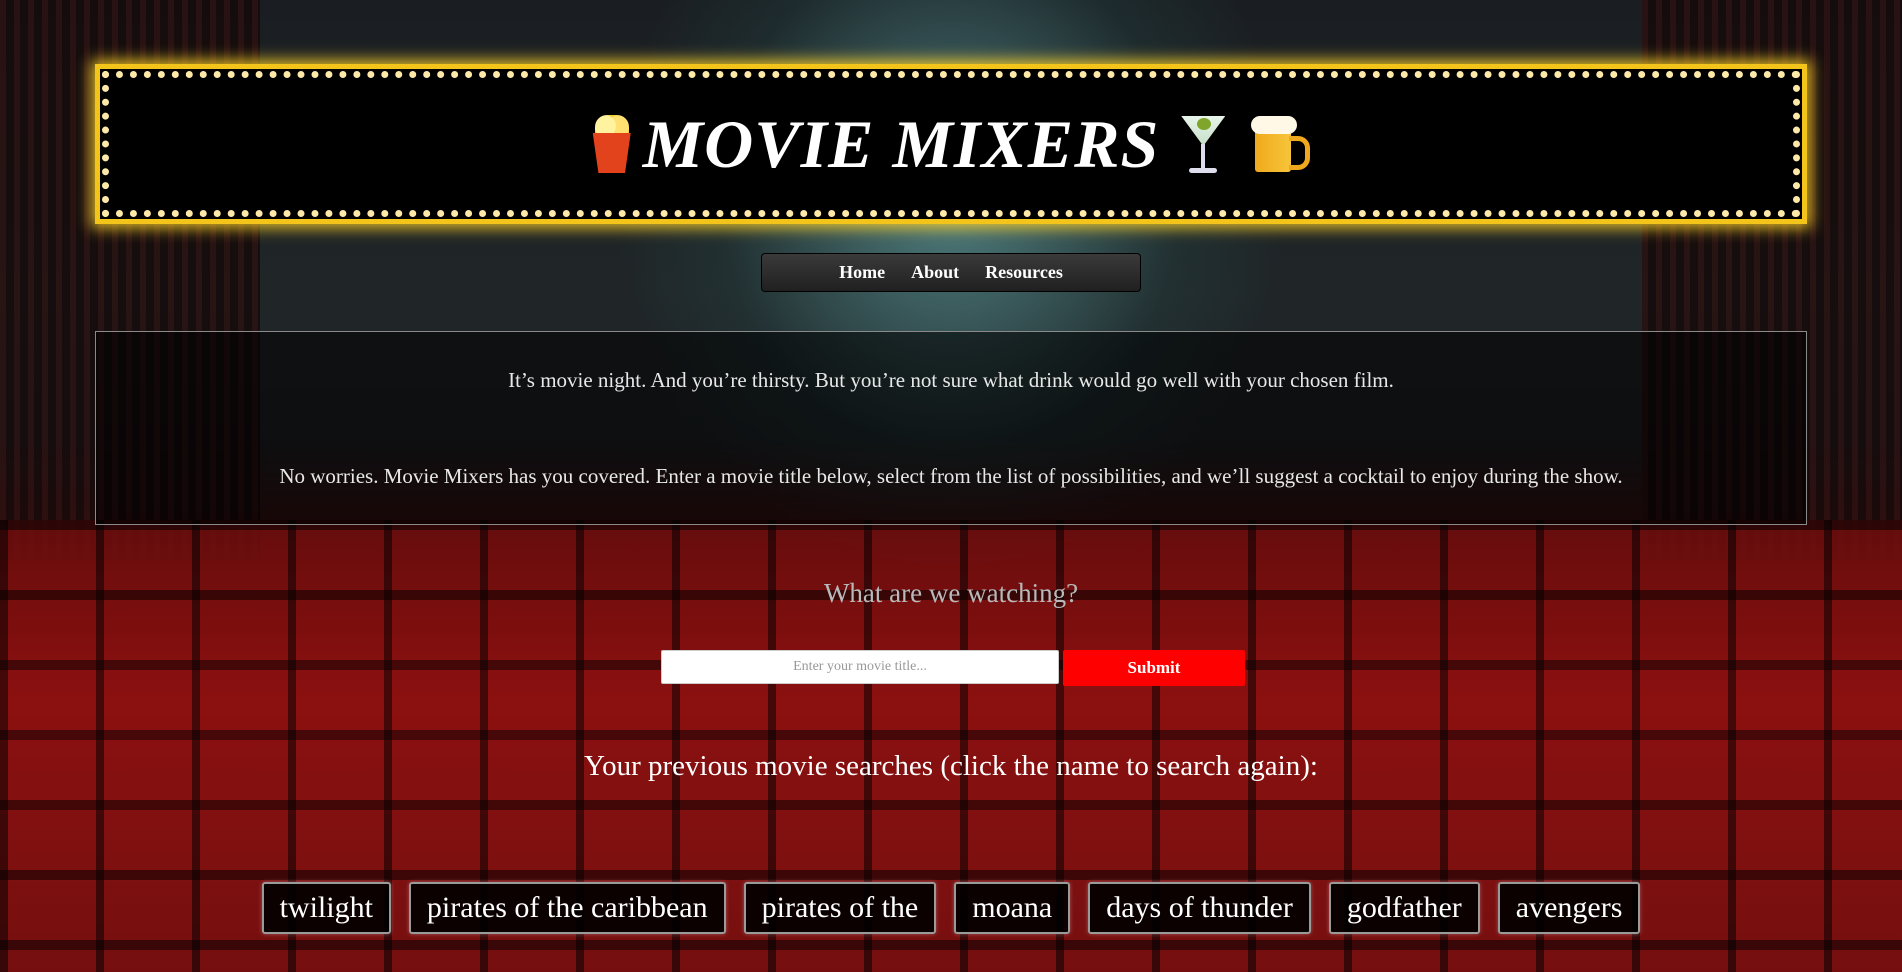  I want to click on site-title: MOVIE MIXERS, so click(951, 144).